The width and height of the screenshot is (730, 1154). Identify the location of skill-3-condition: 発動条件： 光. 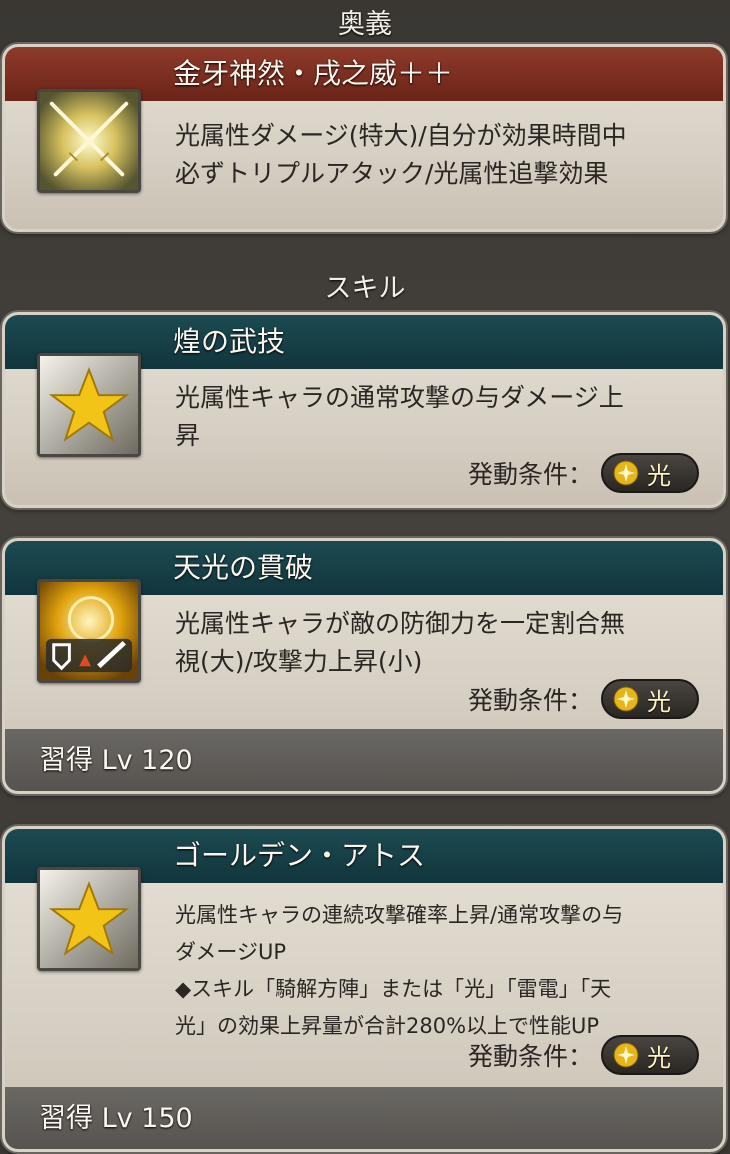
(583, 1055).